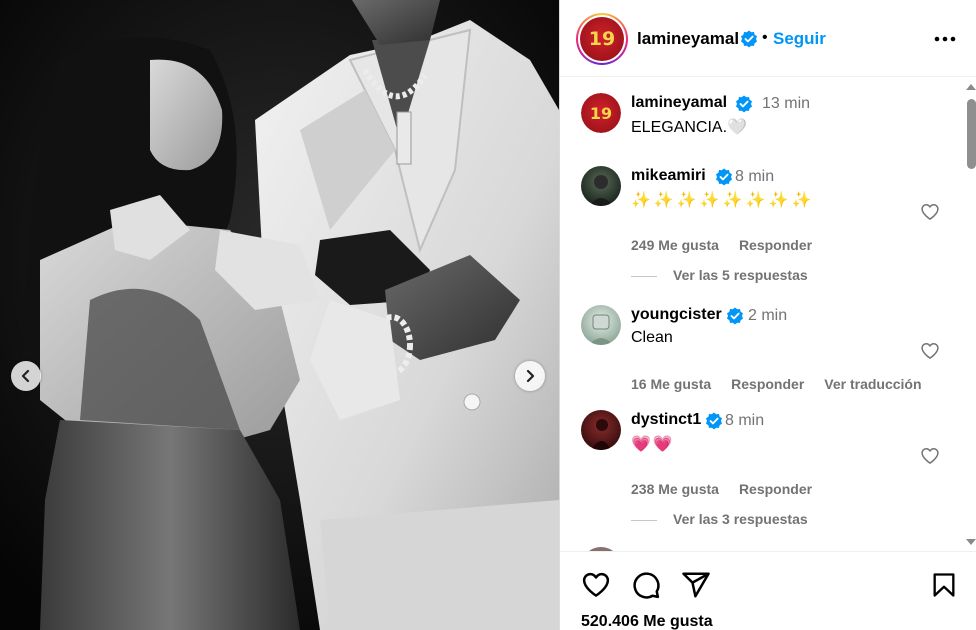  Describe the element at coordinates (971, 134) in the screenshot. I see `scrollbar-thumb` at that location.